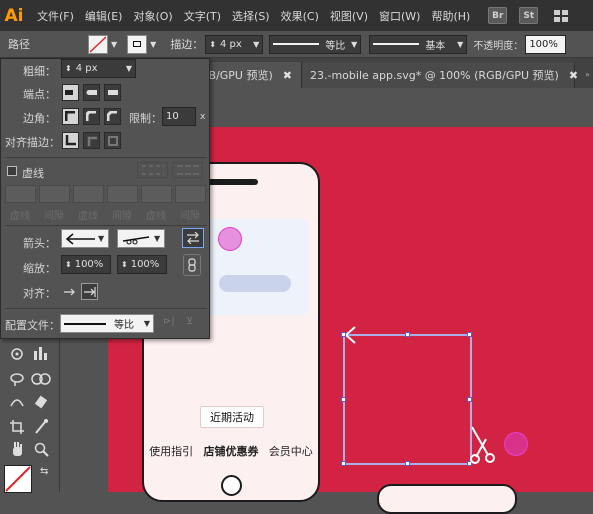 Image resolution: width=593 pixels, height=514 pixels. Describe the element at coordinates (69, 291) in the screenshot. I see `arrow-extend-button` at that location.